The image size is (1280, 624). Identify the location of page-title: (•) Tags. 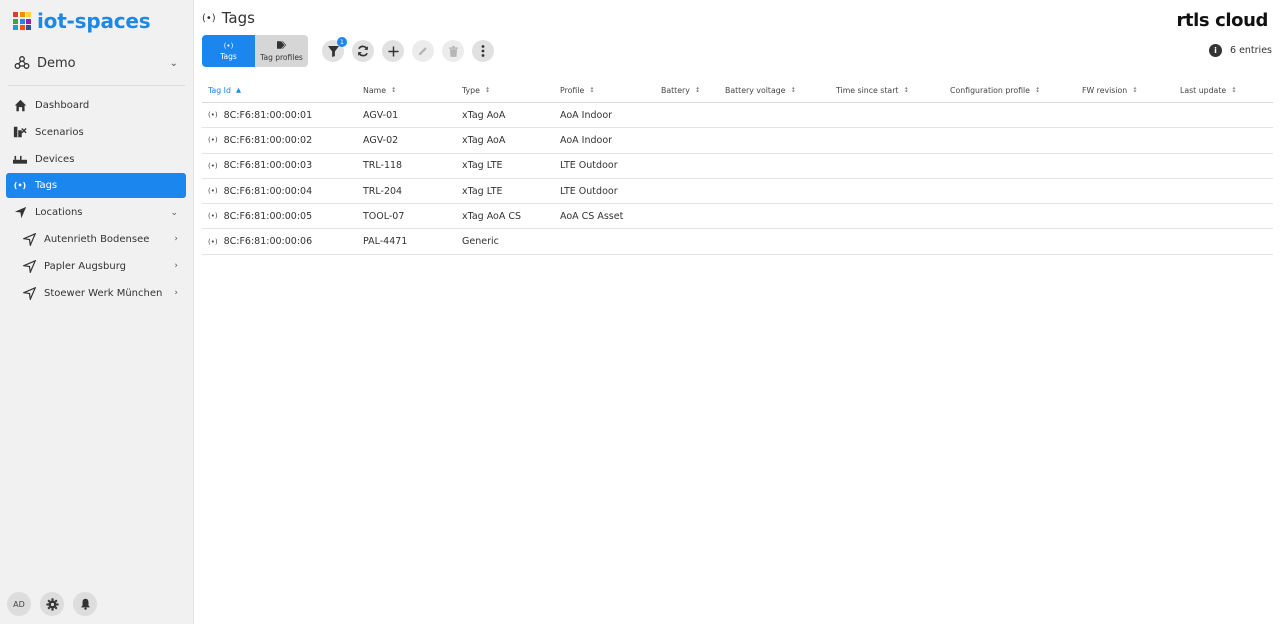
(228, 18).